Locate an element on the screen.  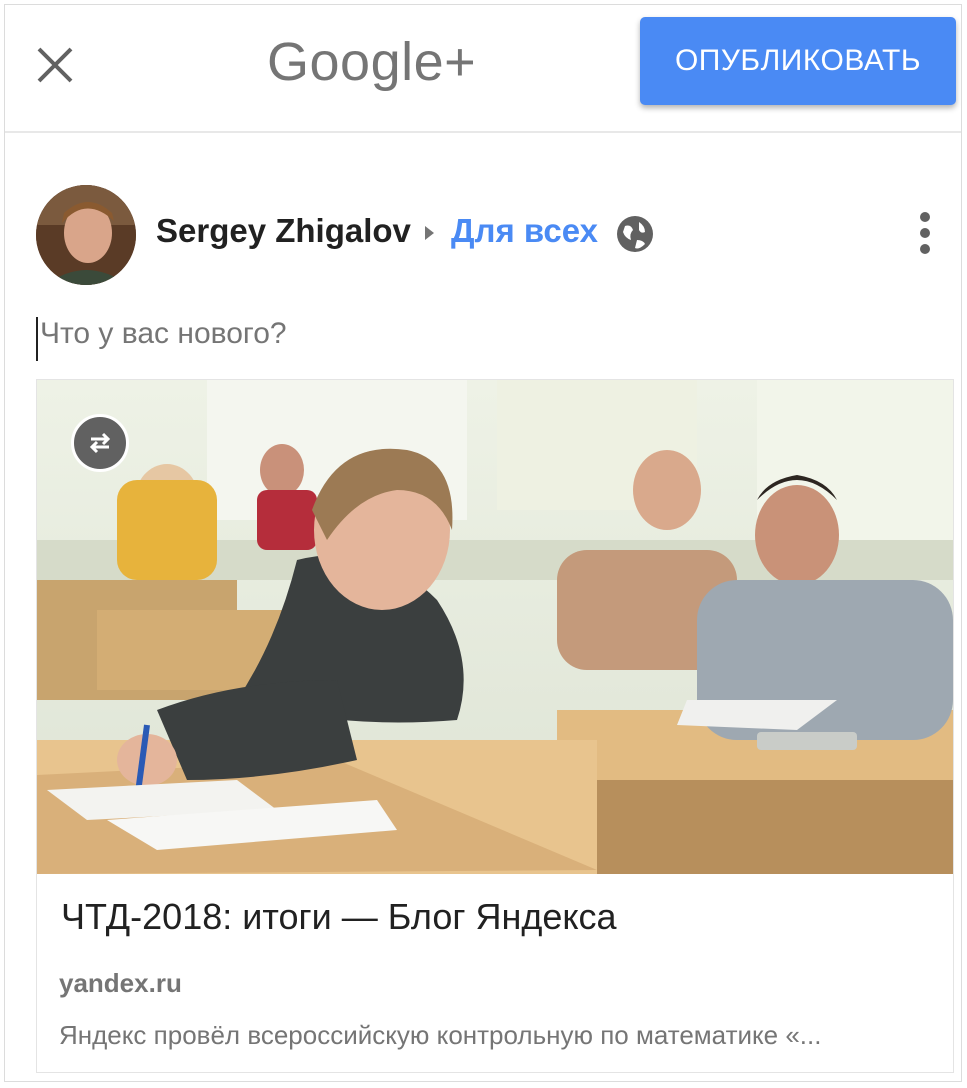
swap-image-button is located at coordinates (100, 443).